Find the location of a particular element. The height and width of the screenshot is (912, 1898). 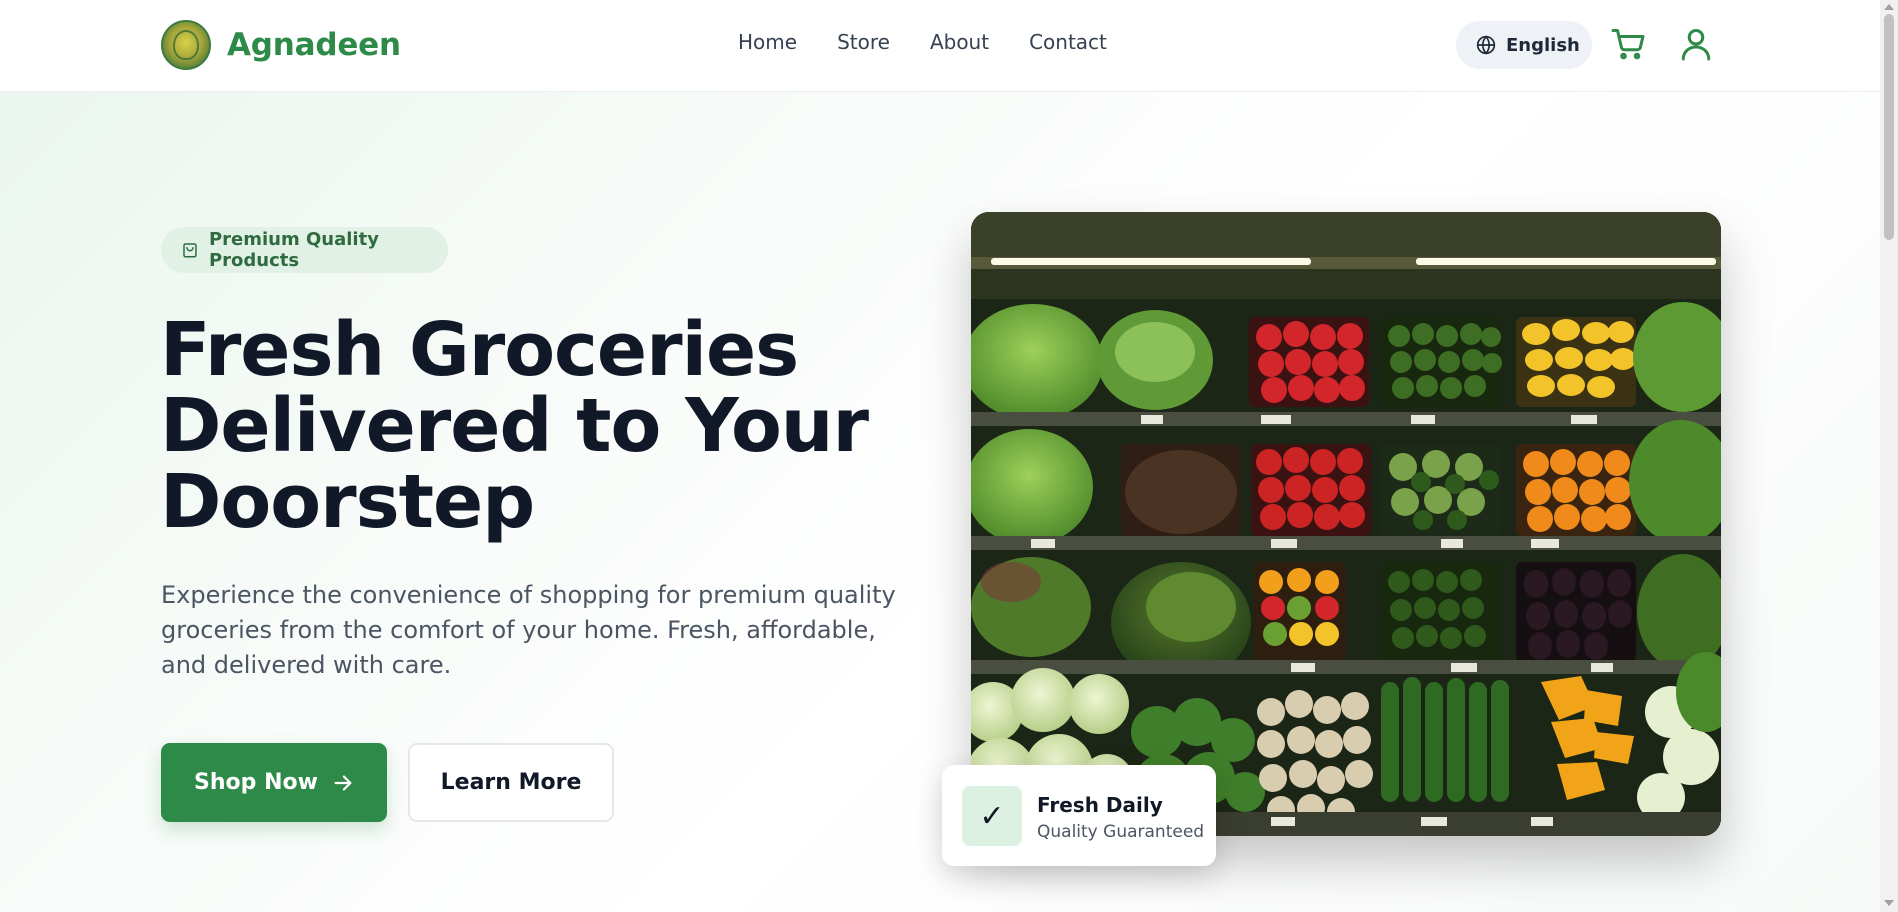

fresh-daily-card: ✓ Fresh Daily Quality Guaranteed is located at coordinates (1079, 815).